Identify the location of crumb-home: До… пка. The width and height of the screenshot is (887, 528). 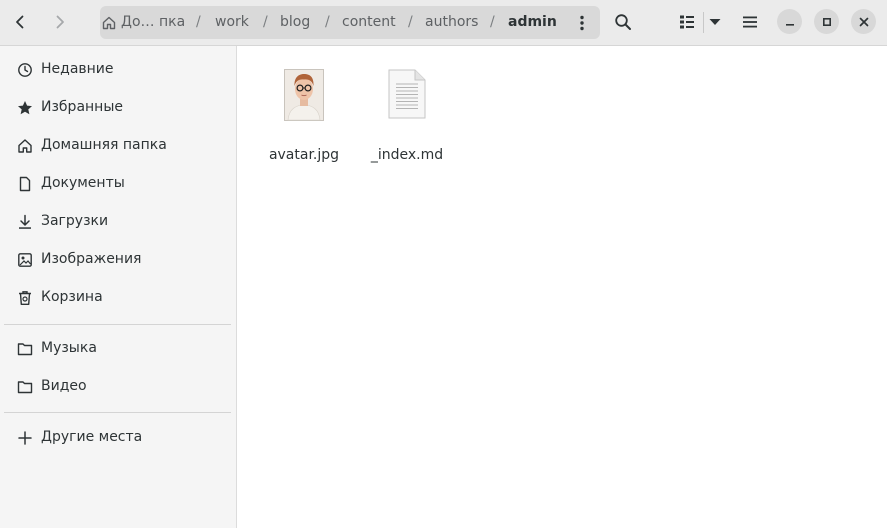
(153, 22).